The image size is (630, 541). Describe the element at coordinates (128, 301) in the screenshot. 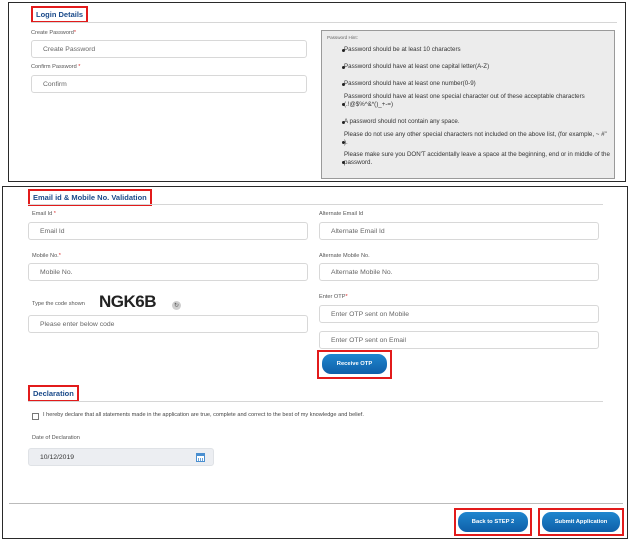

I see `captcha-image: NGK6B` at that location.